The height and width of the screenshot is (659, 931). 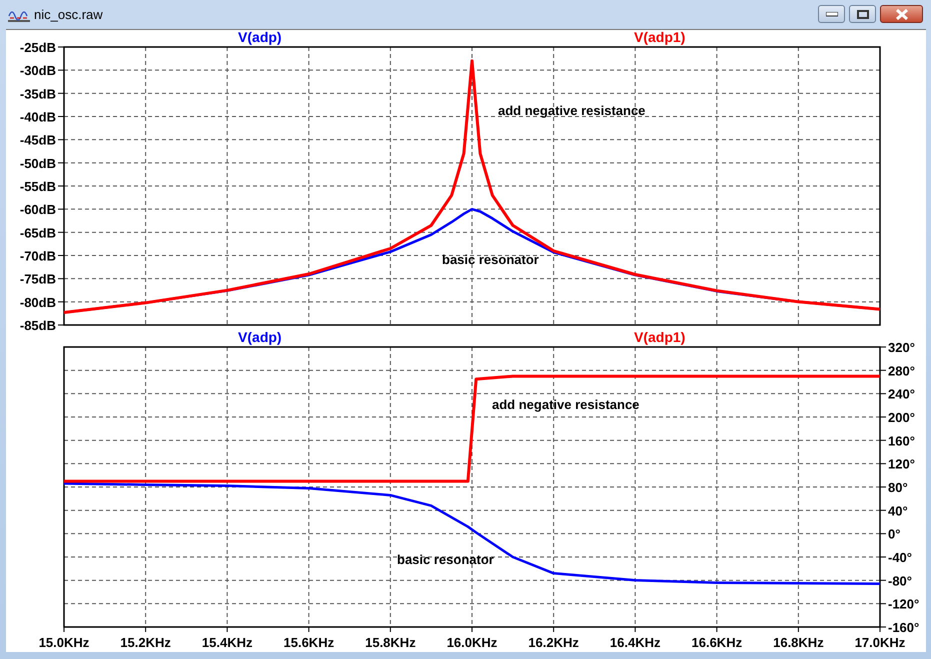 What do you see at coordinates (38, 325) in the screenshot?
I see `axis-tick-label: -85dB` at bounding box center [38, 325].